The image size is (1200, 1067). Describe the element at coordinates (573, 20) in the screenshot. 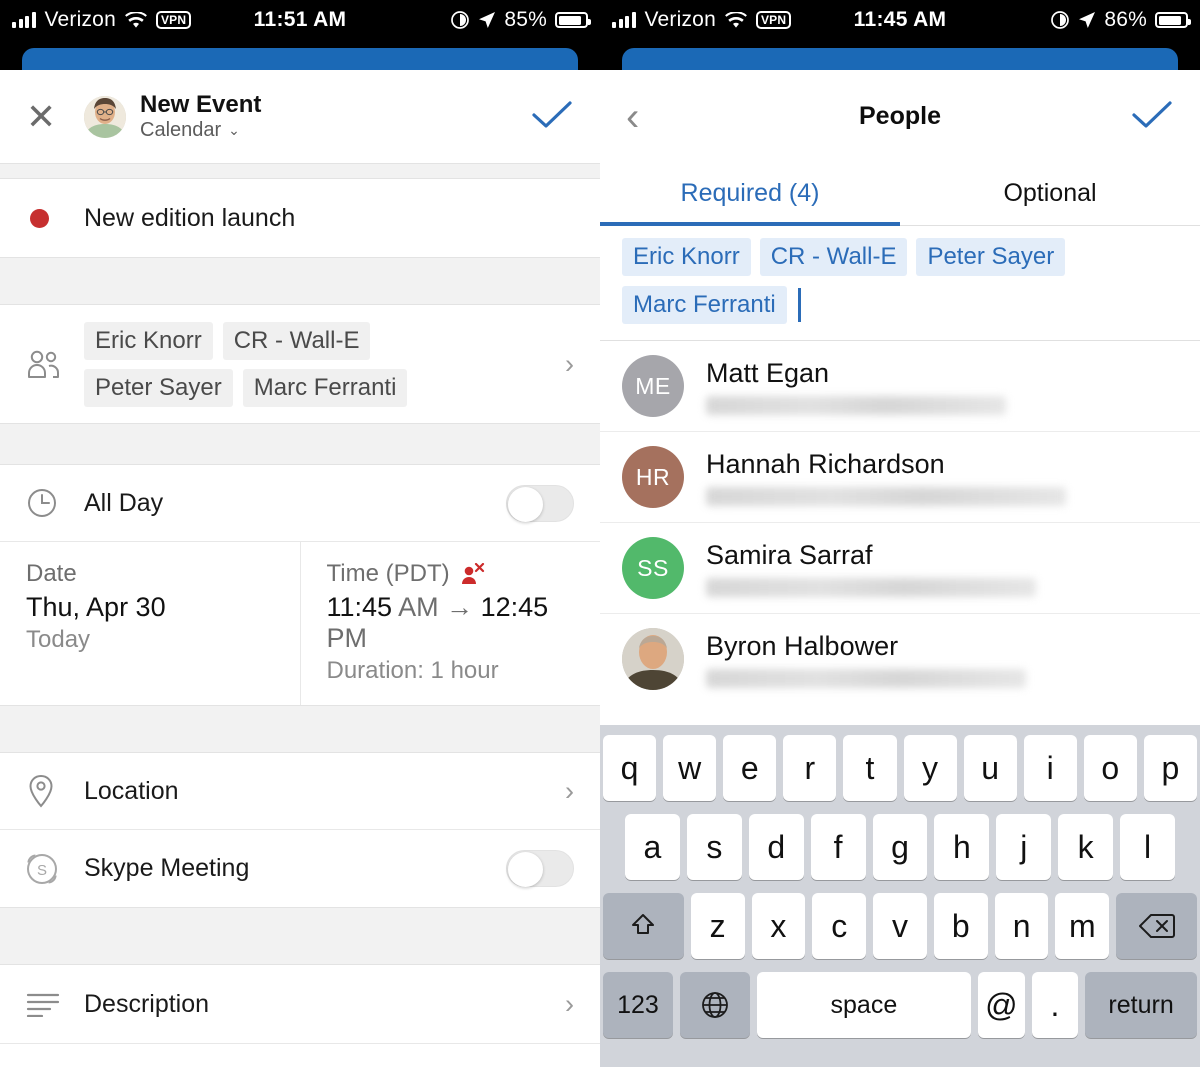

I see `battery-icon` at that location.